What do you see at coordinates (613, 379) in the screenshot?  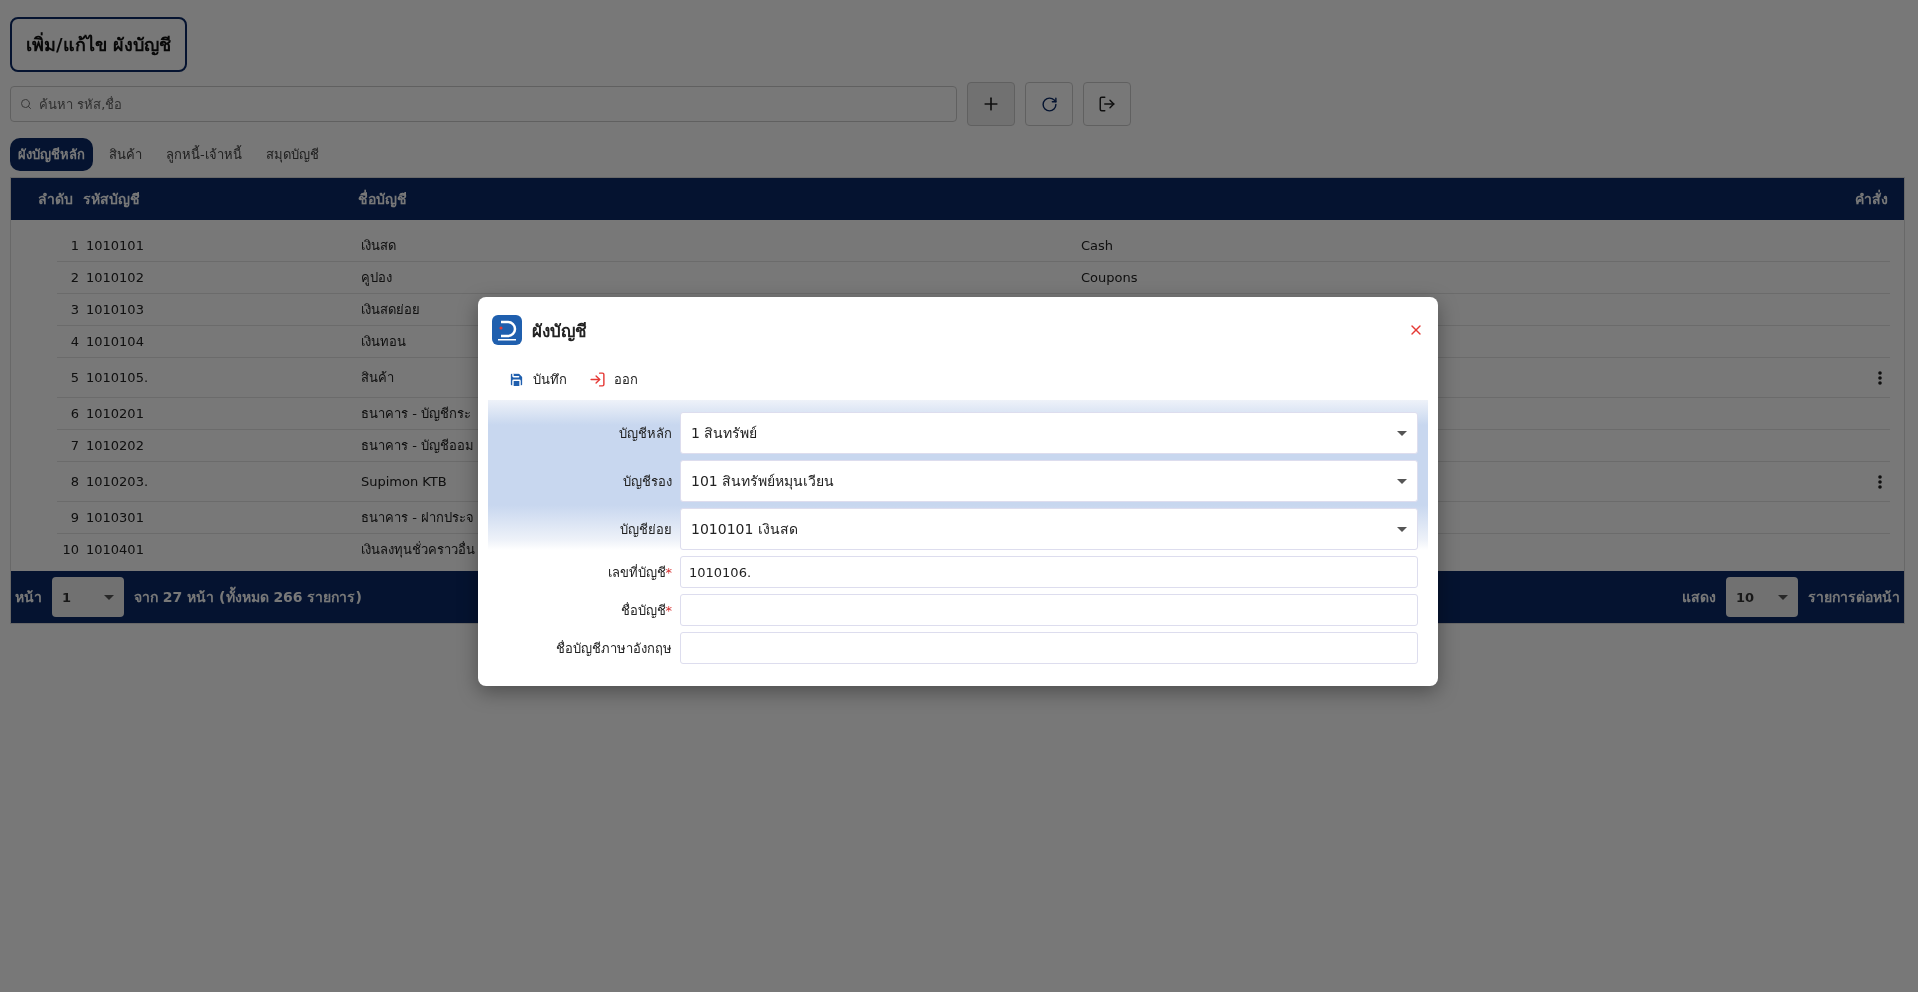 I see `exit-button: ออก` at bounding box center [613, 379].